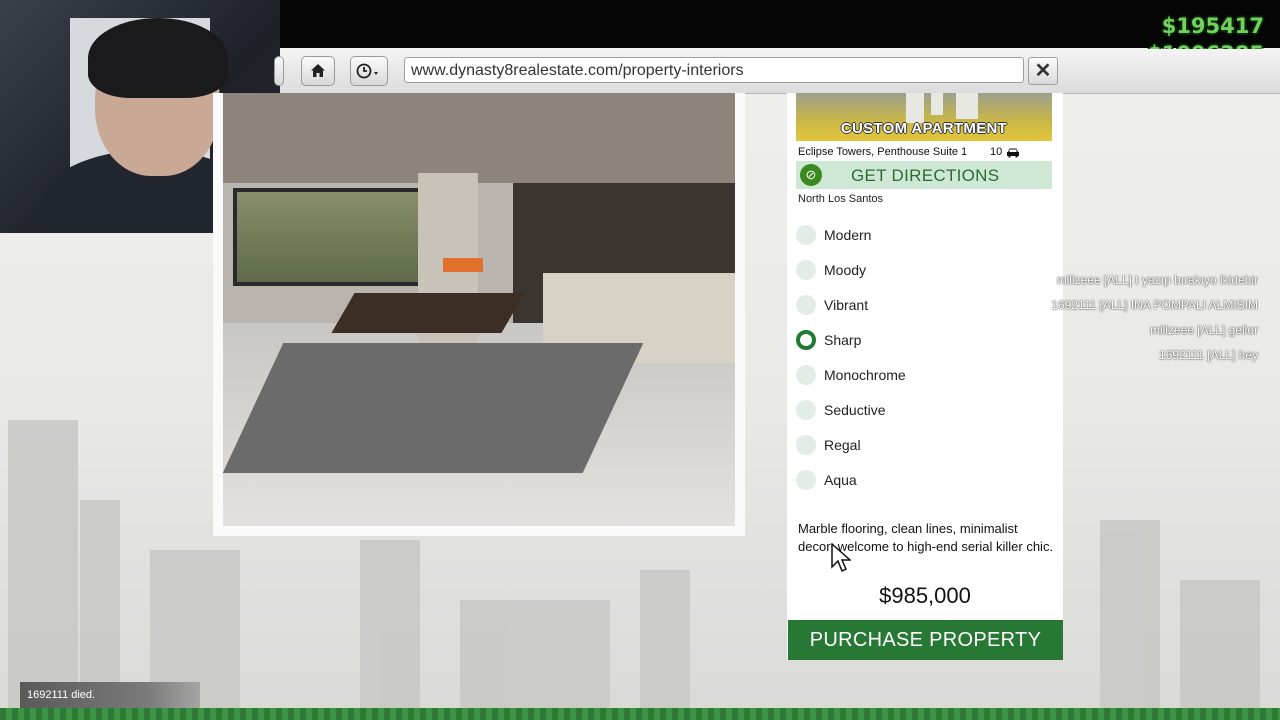 Image resolution: width=1280 pixels, height=720 pixels. I want to click on property-address: Eclipse Towers, Penthouse Suite 1, so click(883, 152).